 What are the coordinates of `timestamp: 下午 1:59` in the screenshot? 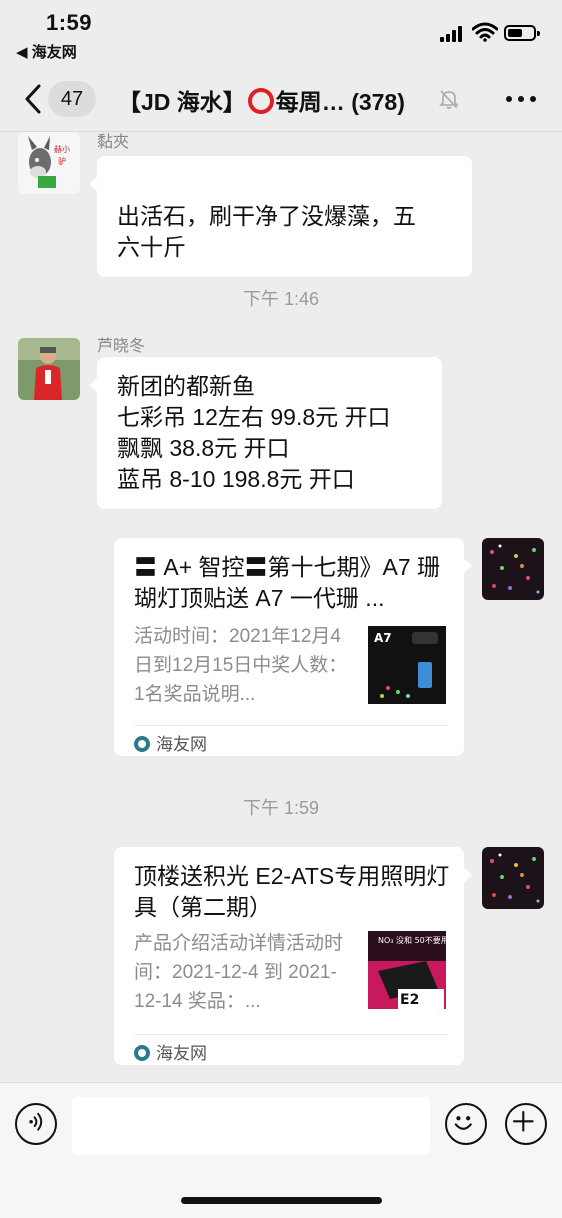 It's located at (281, 808).